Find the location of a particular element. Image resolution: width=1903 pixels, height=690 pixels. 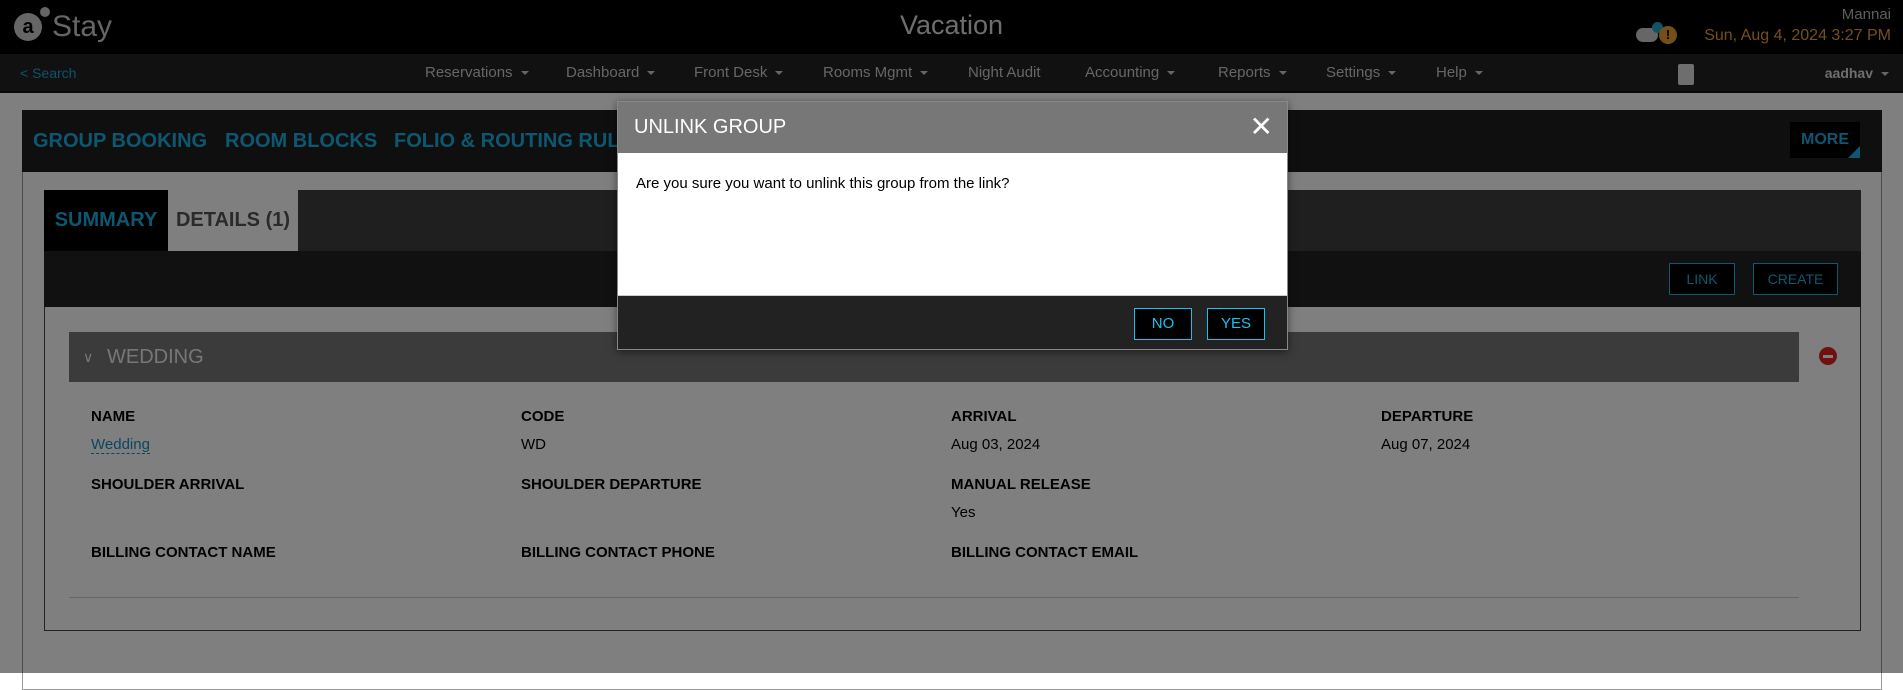

dialog-header: UNLINK GROUP ✕ is located at coordinates (952, 127).